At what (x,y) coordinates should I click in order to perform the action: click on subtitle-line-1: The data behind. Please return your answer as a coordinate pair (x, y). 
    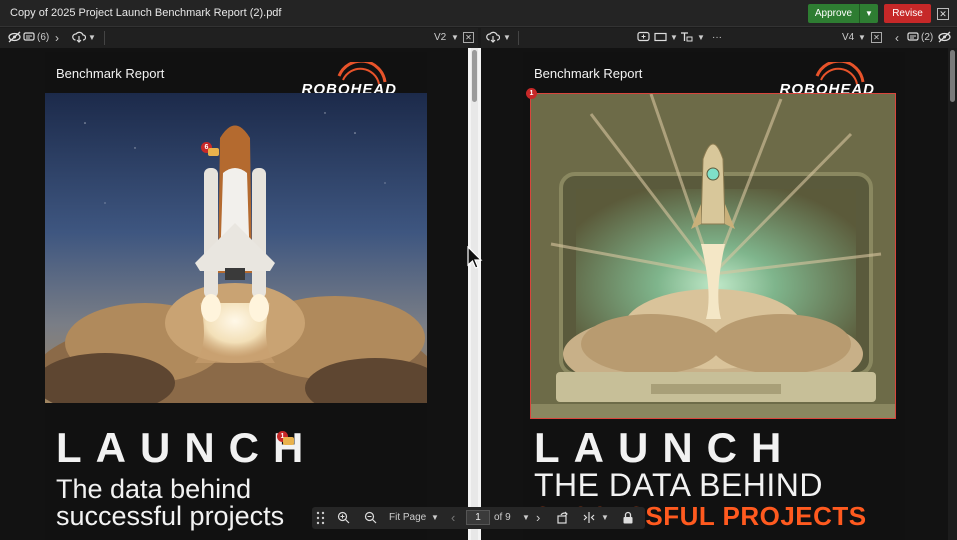
    Looking at the image, I should click on (154, 489).